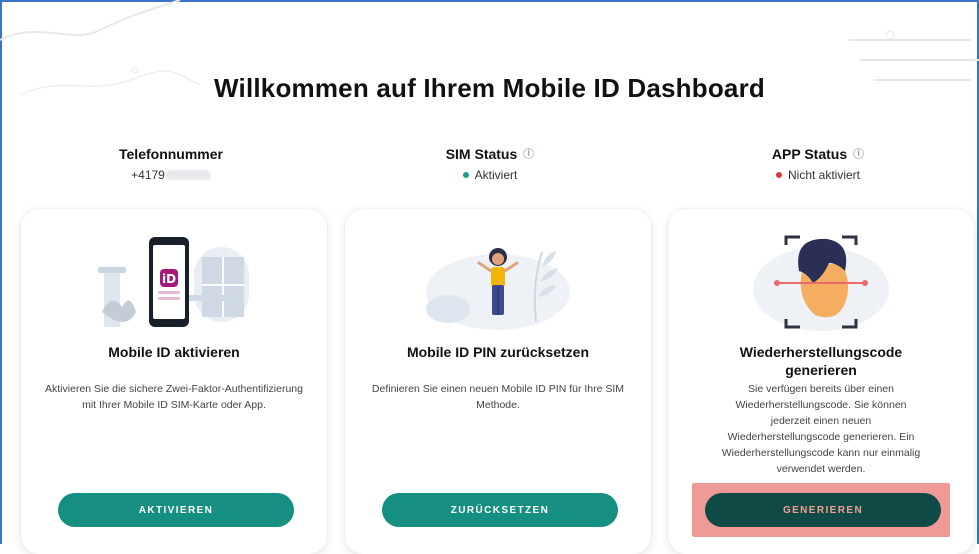 This screenshot has width=979, height=554. I want to click on sim-status: SIM Status i Aktiviert, so click(490, 164).